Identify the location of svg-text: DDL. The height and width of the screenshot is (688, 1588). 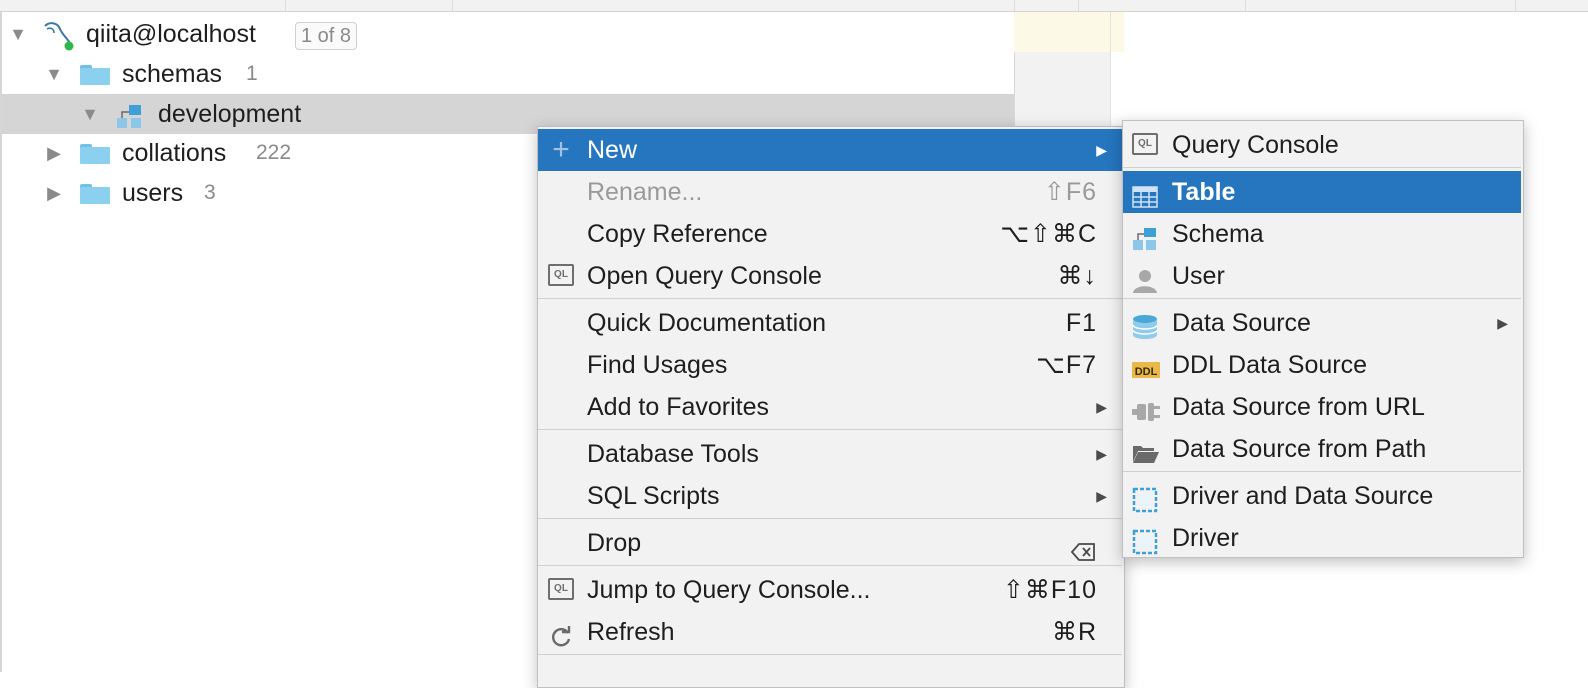
(1146, 372).